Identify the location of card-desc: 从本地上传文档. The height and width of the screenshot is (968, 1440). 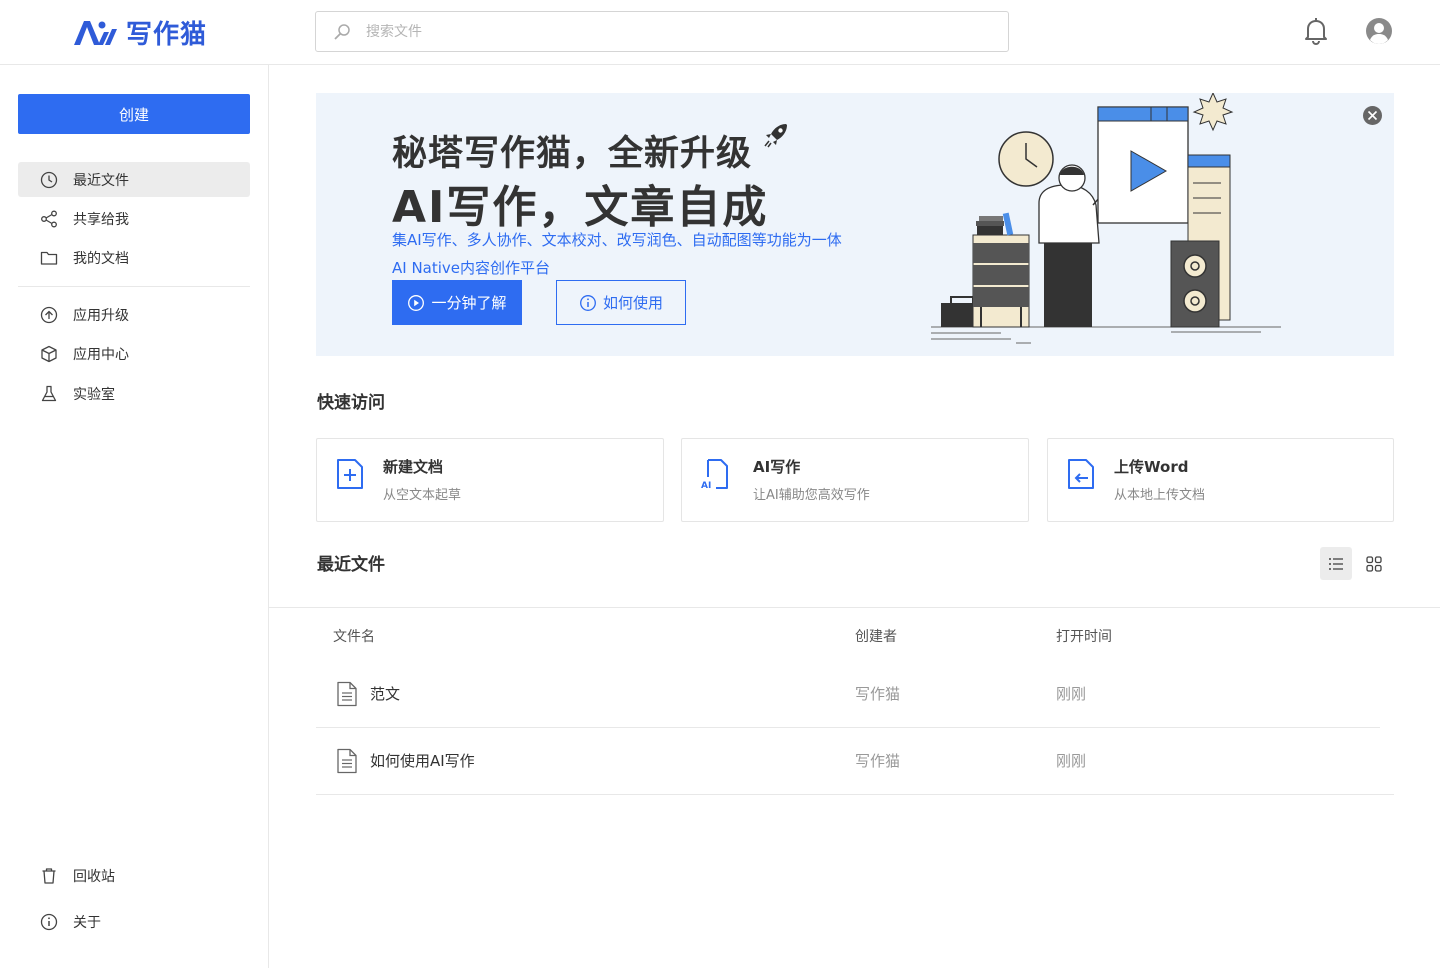
(1160, 495).